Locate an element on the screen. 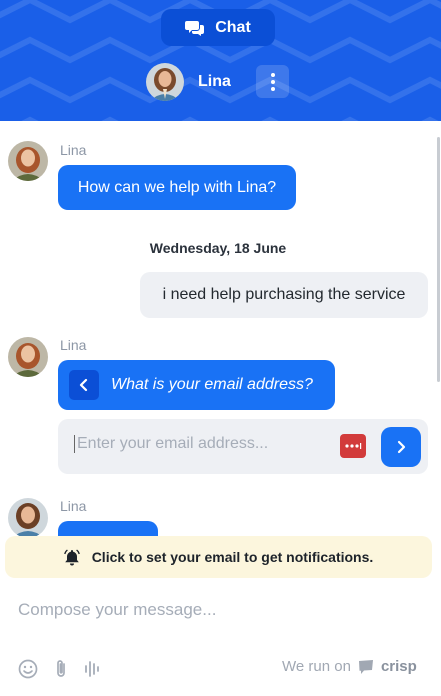  question-text: What is your email address? is located at coordinates (212, 384).